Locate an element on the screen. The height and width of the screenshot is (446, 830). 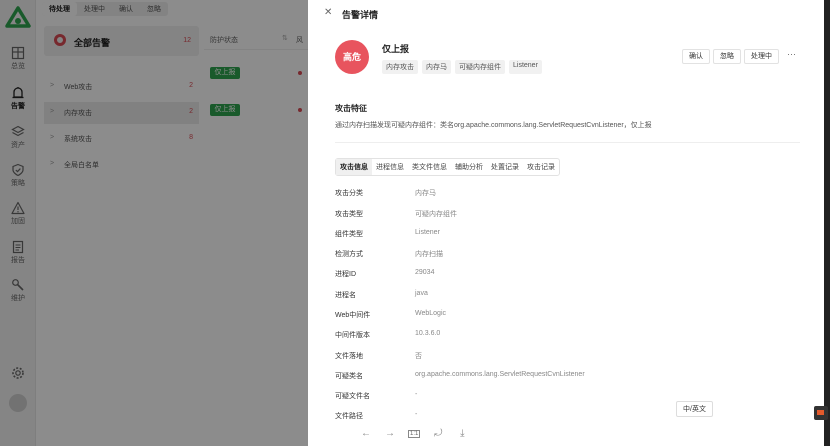
detail-key: 检测方式 is located at coordinates (349, 254).